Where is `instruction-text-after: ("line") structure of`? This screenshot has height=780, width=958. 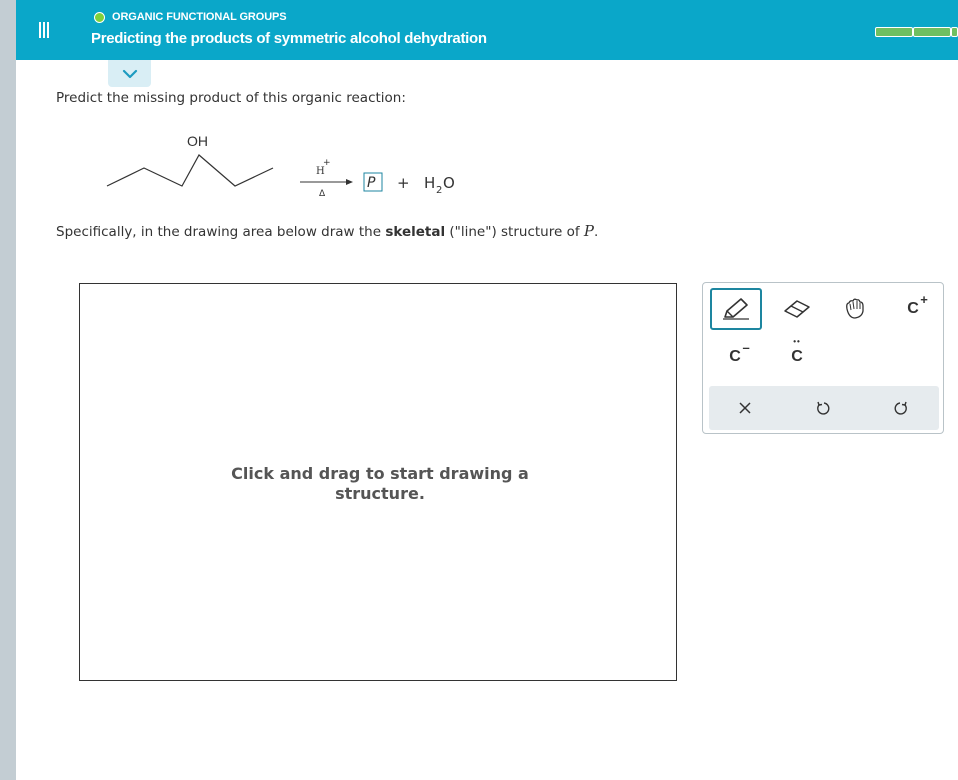 instruction-text-after: ("line") structure of is located at coordinates (514, 232).